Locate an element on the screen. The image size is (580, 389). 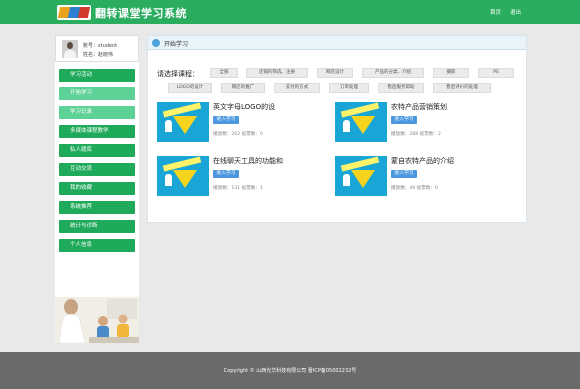
sidebar-item-favorites: 我的收藏 is located at coordinates (97, 188).